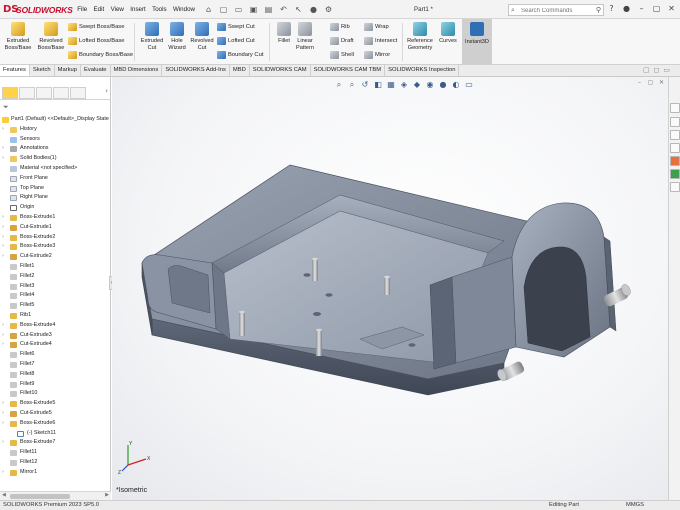 The image size is (680, 510). Describe the element at coordinates (641, 9) in the screenshot. I see `minimize-icon: –` at that location.